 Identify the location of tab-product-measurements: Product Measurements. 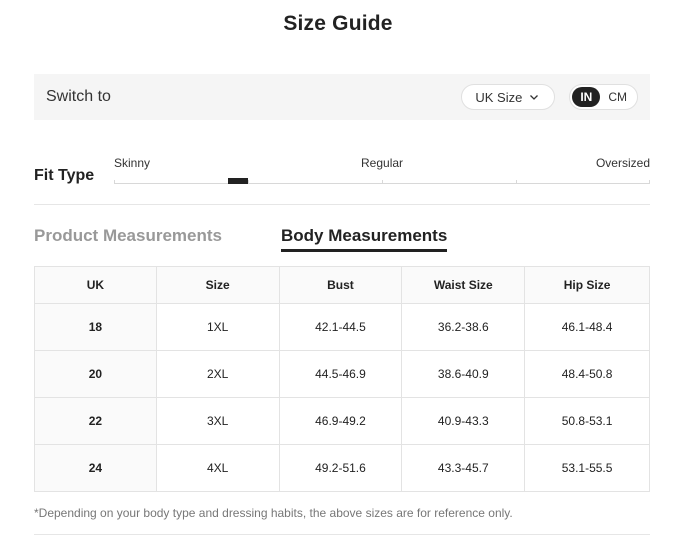
(128, 236).